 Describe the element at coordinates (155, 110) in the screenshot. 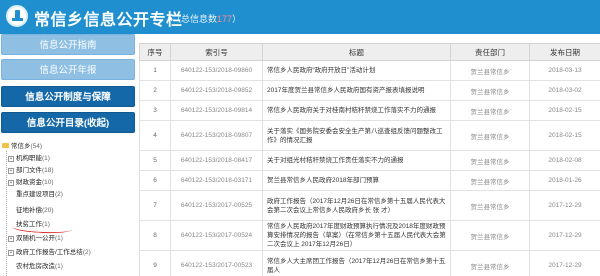

I see `row-no: 3` at that location.